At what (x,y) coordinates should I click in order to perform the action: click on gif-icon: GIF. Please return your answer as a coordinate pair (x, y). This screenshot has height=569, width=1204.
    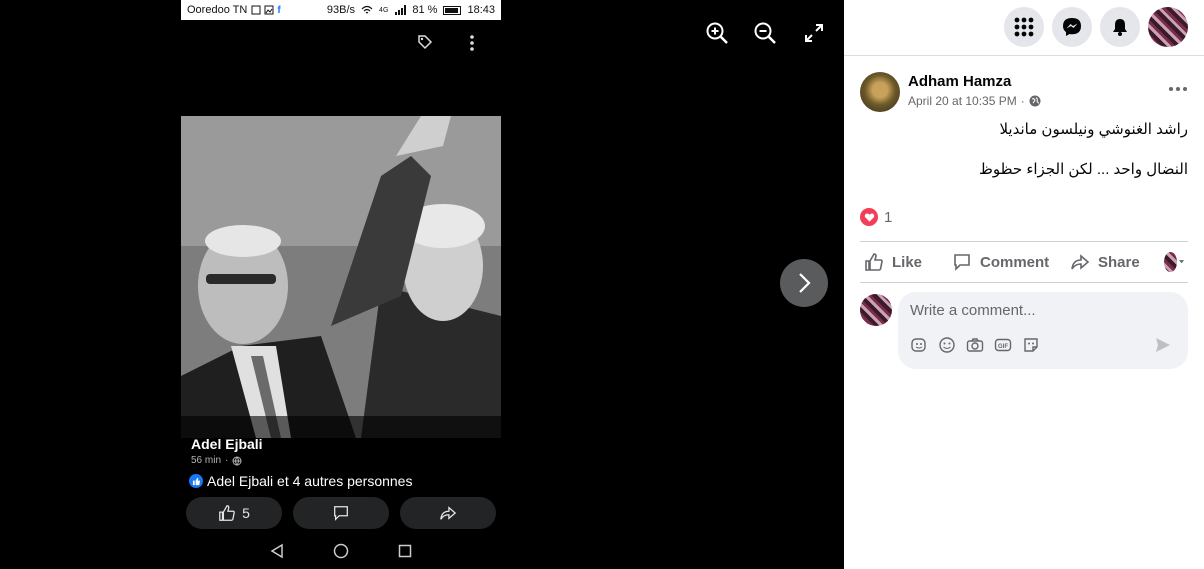
    Looking at the image, I should click on (1003, 345).